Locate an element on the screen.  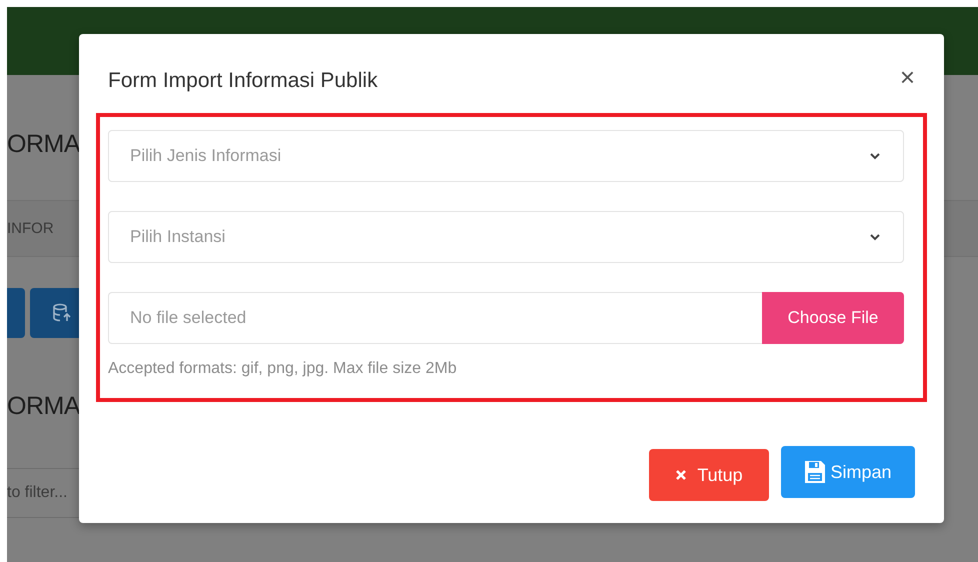
save-icon is located at coordinates (815, 472).